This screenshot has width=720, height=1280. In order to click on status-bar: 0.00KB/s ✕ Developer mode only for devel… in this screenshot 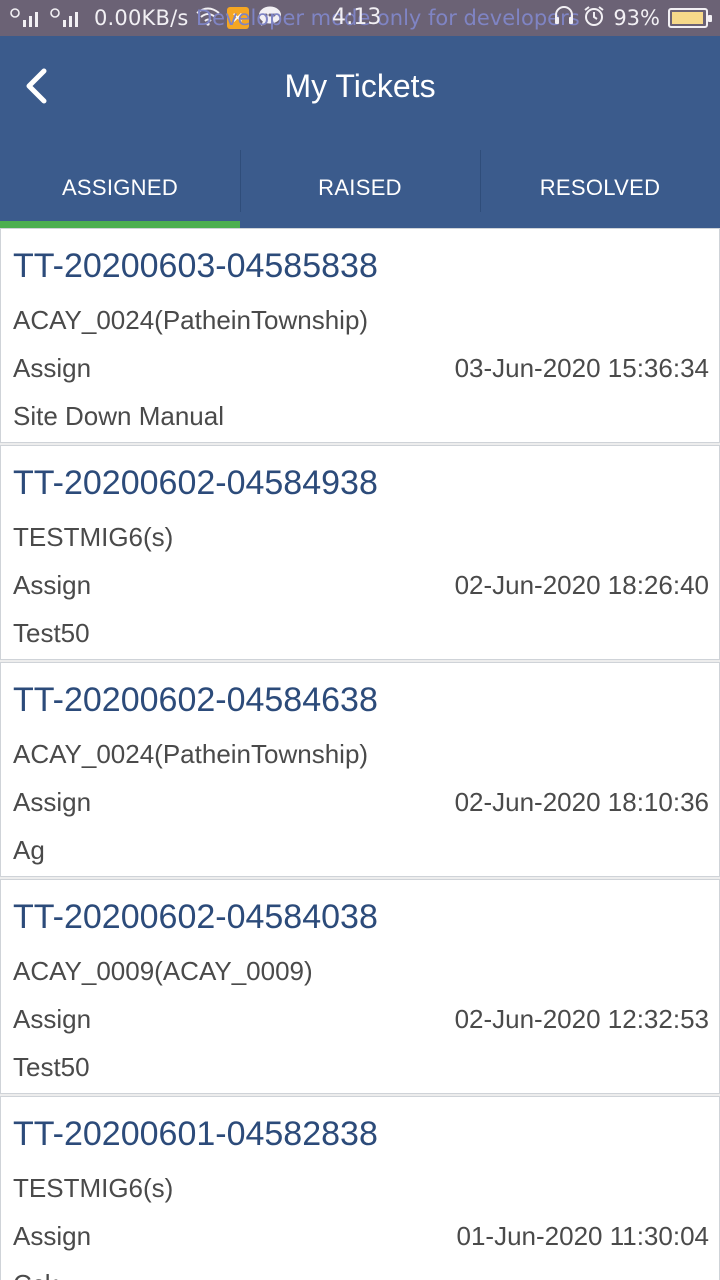, I will do `click(360, 18)`.